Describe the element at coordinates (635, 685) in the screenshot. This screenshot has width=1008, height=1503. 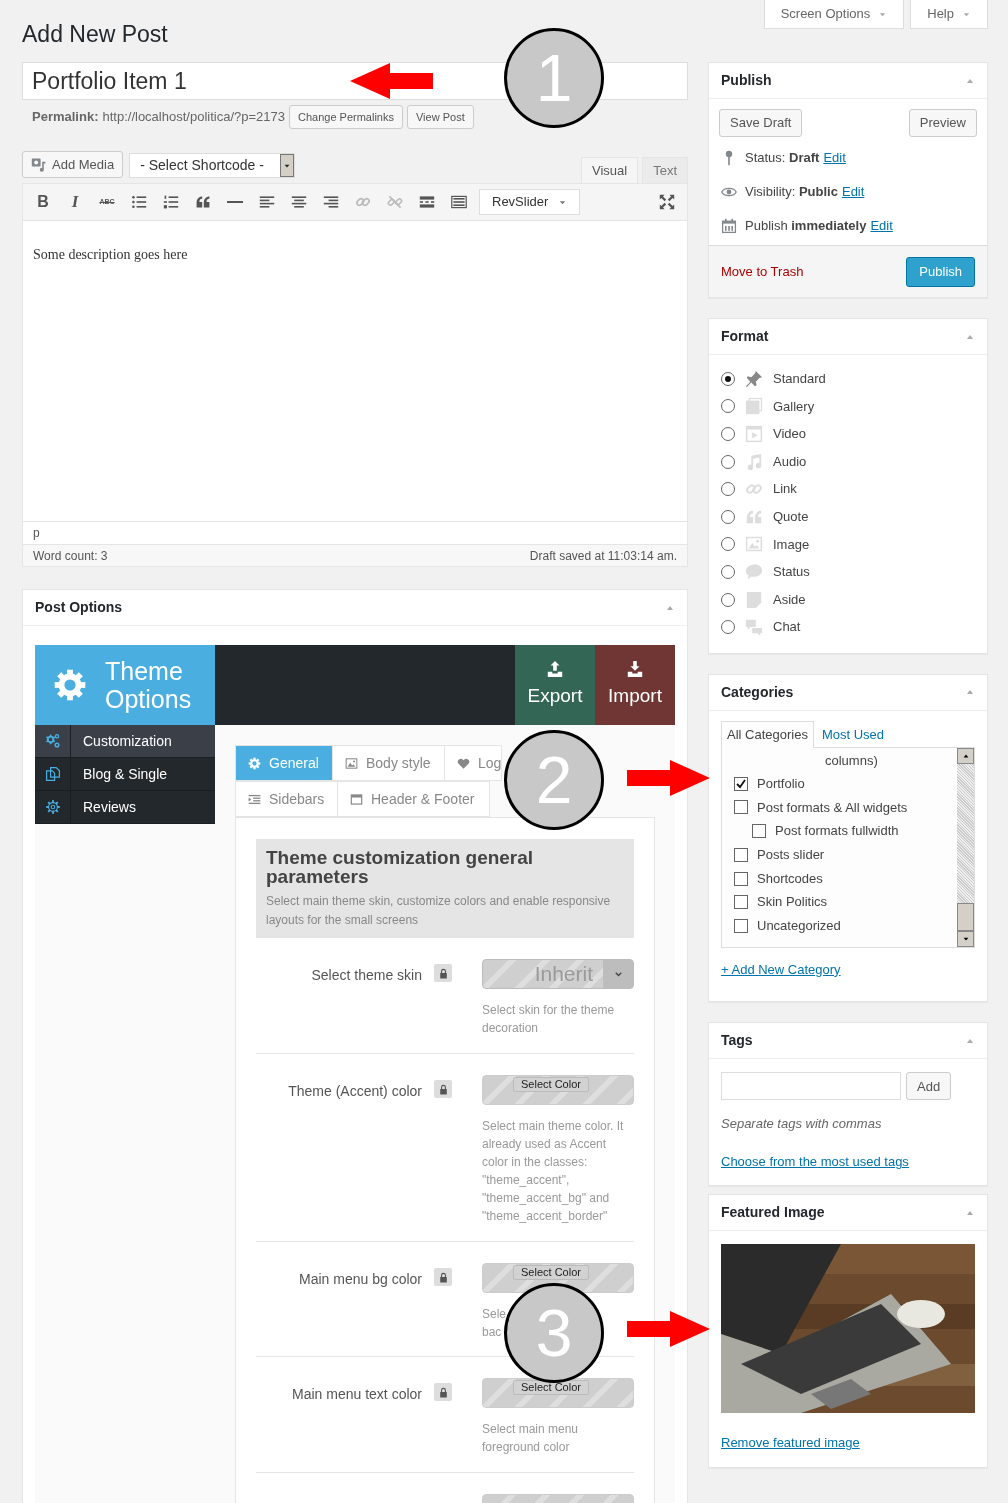
I see `import-button: Import` at that location.